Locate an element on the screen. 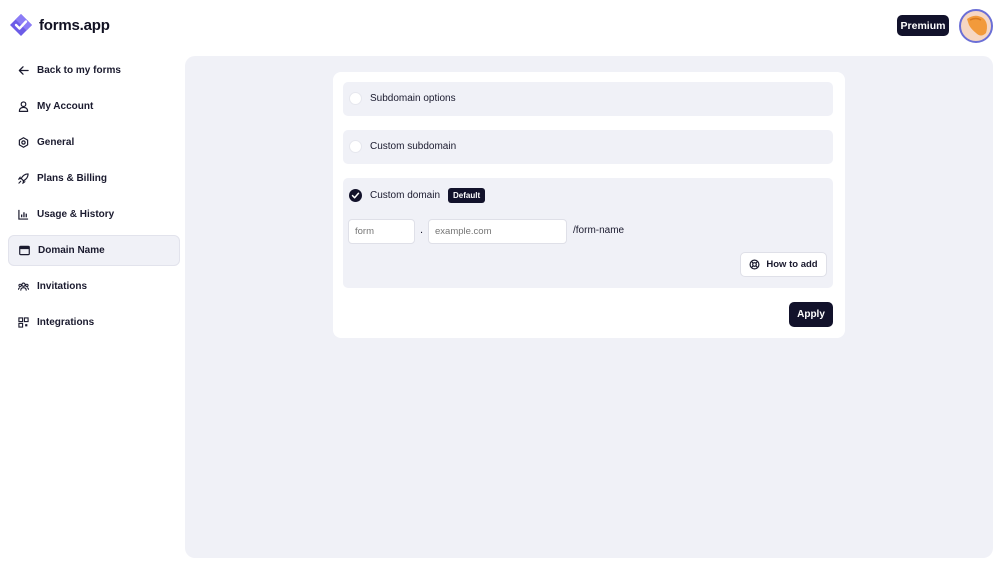 This screenshot has height=565, width=1000. radio-checked-icon is located at coordinates (355, 195).